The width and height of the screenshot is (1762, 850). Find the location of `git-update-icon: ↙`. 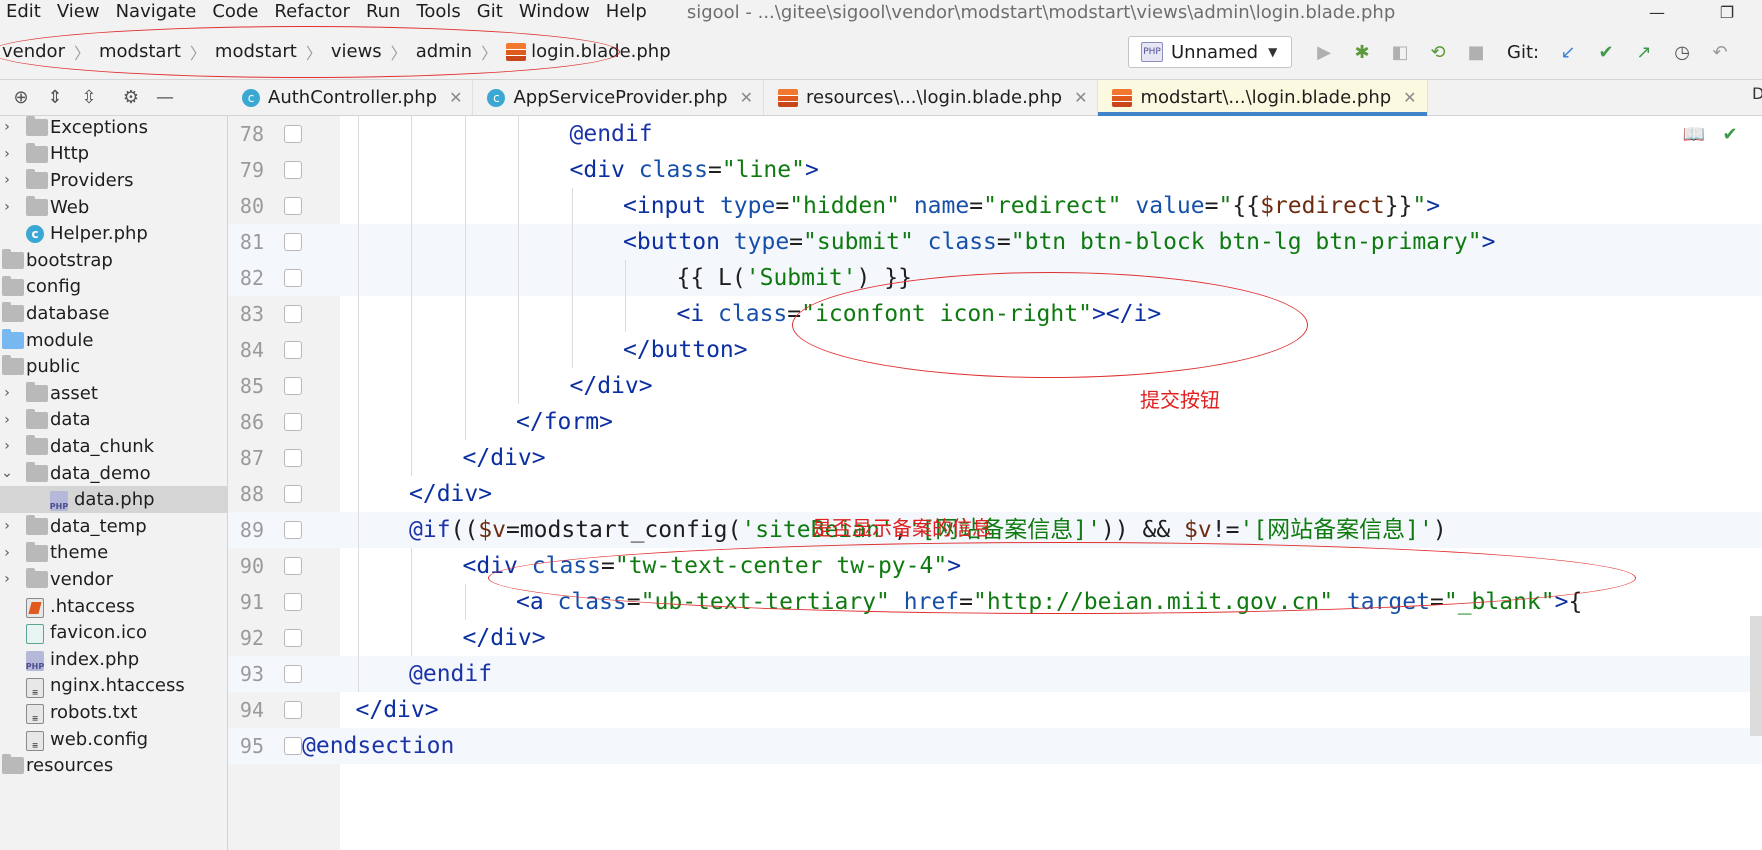

git-update-icon: ↙ is located at coordinates (1568, 52).